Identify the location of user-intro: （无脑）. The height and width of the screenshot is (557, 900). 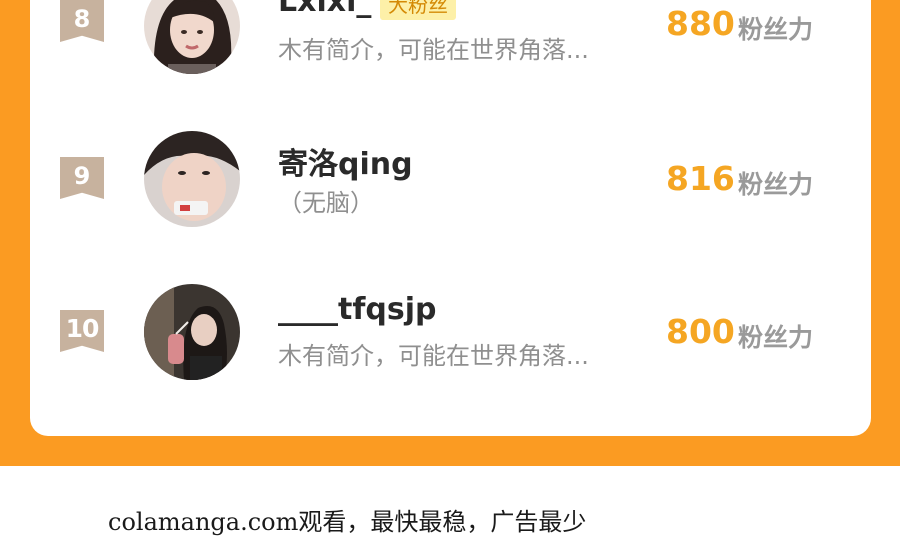
(326, 203).